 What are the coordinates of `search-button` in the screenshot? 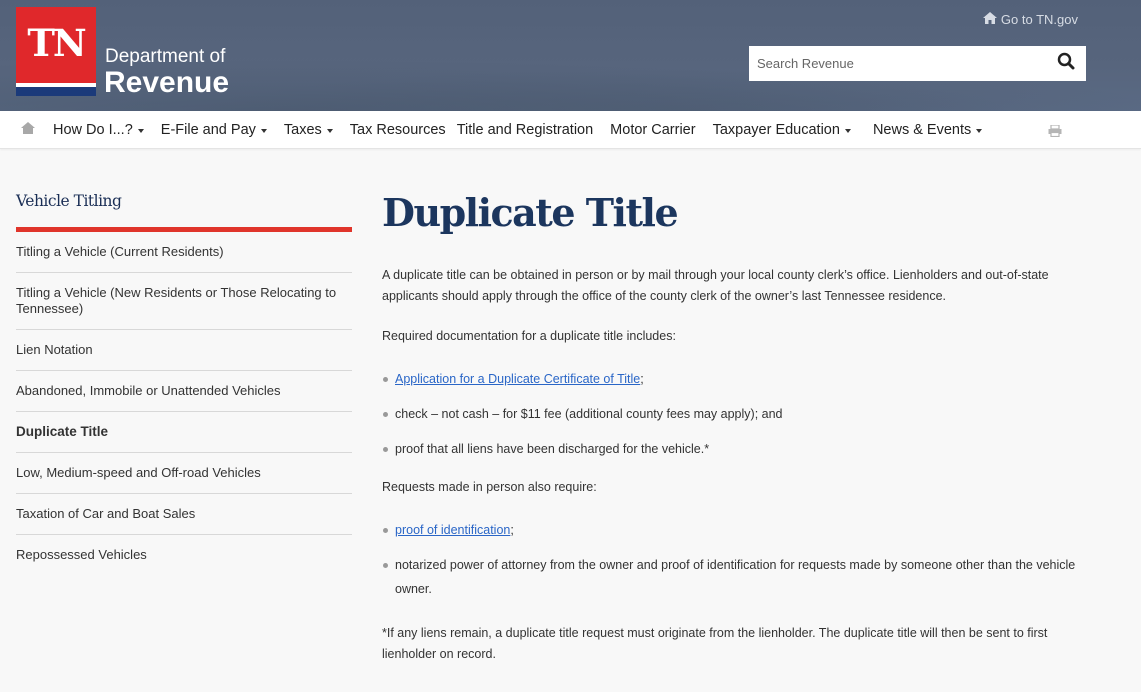 It's located at (1066, 63).